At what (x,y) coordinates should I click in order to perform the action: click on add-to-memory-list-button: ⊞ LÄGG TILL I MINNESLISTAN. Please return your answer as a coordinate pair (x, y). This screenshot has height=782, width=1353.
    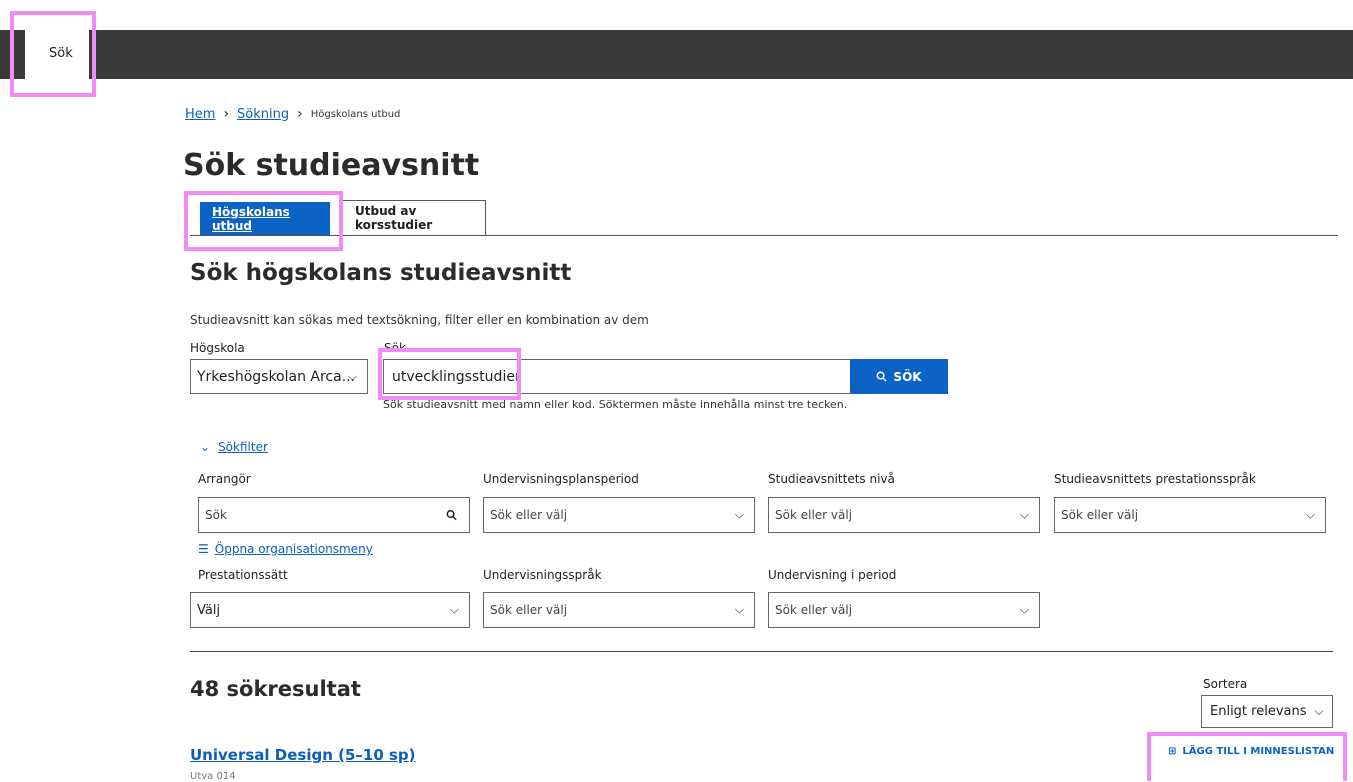
    Looking at the image, I should click on (1251, 751).